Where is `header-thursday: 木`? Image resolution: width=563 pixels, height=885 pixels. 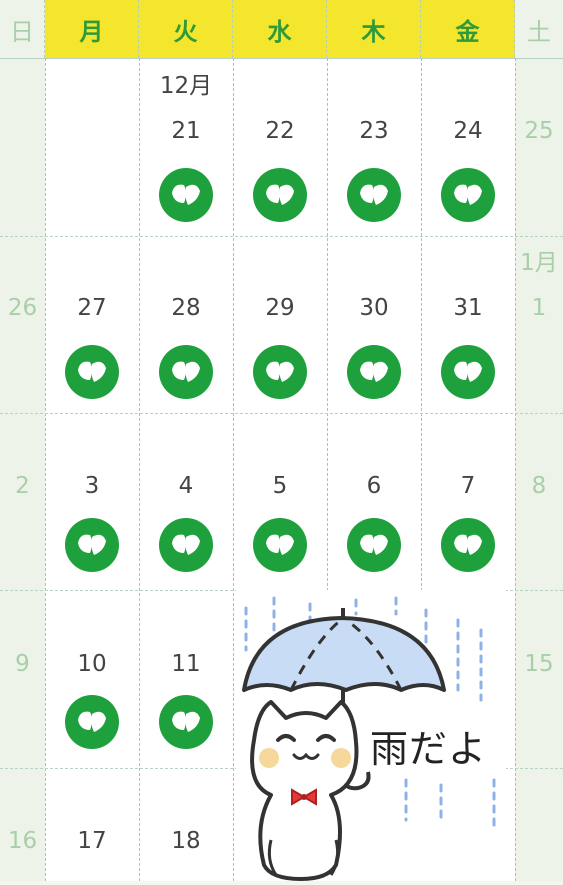
header-thursday: 木 is located at coordinates (374, 29).